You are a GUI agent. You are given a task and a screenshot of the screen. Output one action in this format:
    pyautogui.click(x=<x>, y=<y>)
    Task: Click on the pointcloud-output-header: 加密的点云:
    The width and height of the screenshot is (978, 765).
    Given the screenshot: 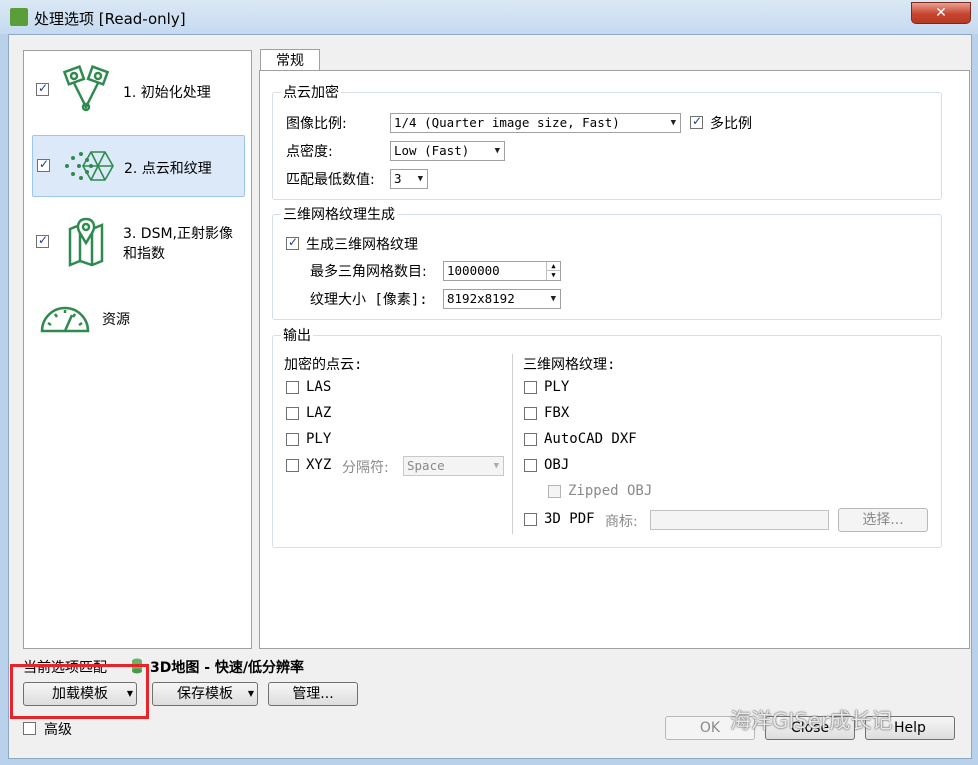 What is the action you would take?
    pyautogui.click(x=323, y=365)
    